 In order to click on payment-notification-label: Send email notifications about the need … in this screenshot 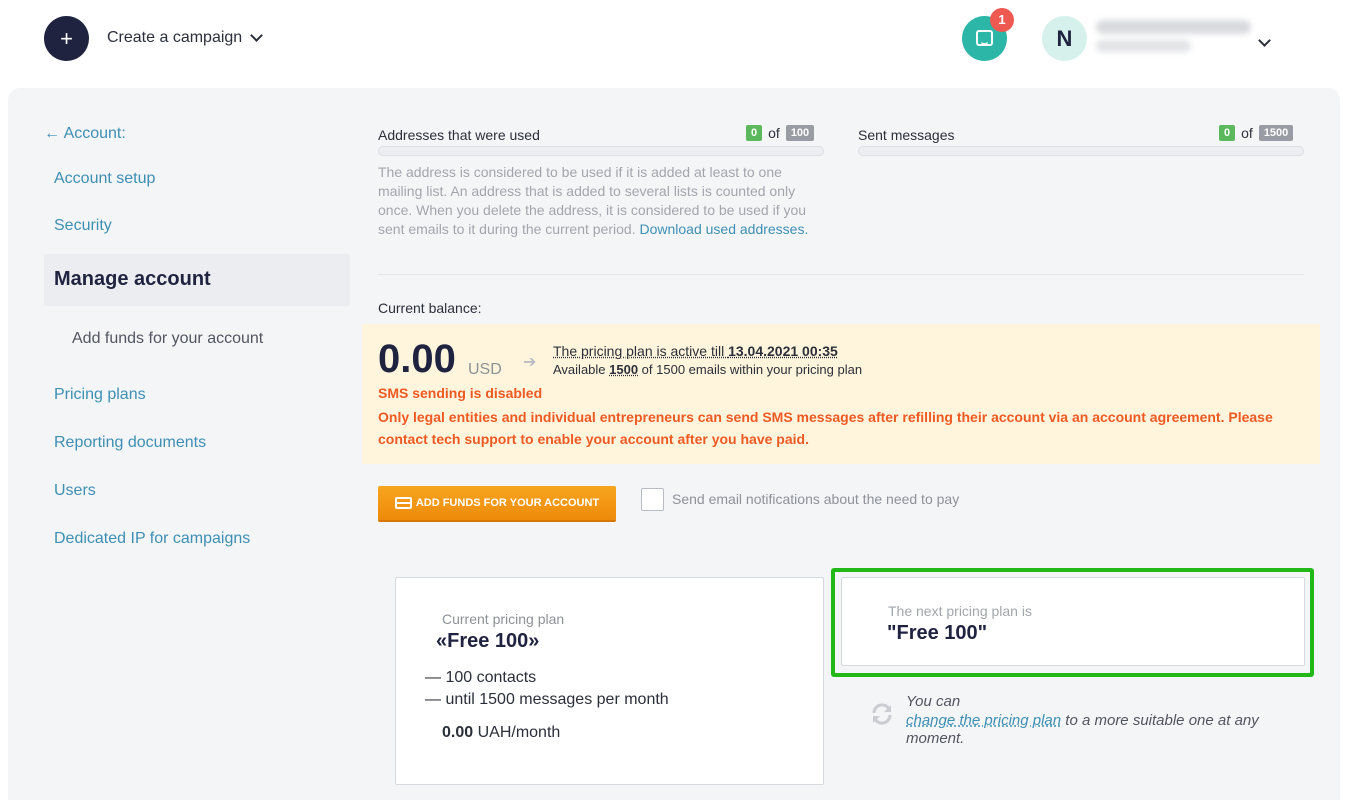, I will do `click(815, 499)`.